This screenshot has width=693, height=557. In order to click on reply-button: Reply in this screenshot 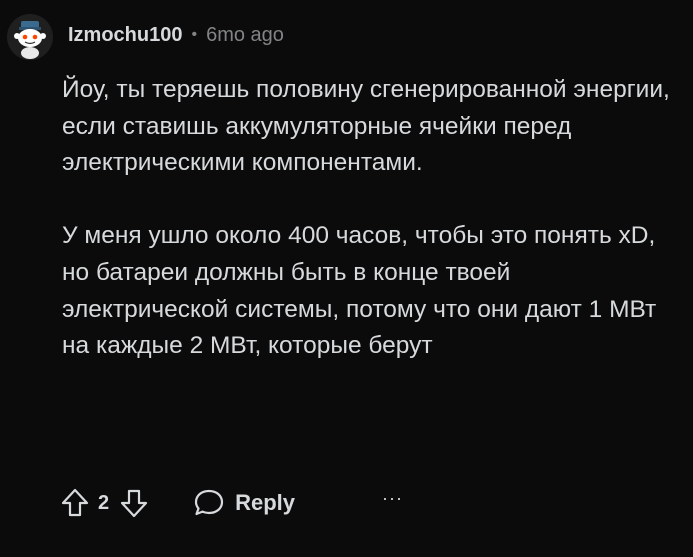, I will do `click(244, 503)`.